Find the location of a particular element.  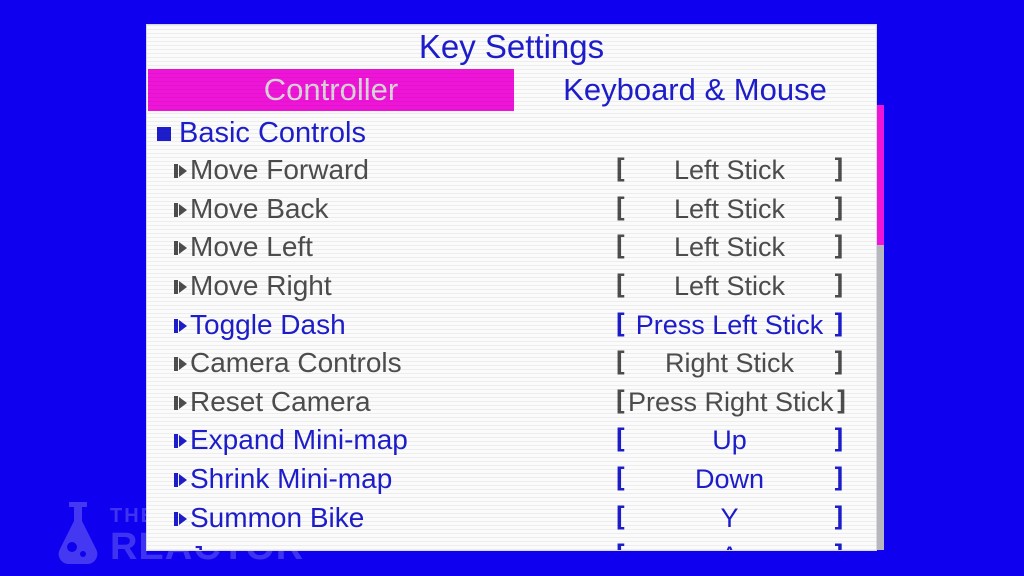

binding-action-label: Toggle Dash is located at coordinates (268, 324).